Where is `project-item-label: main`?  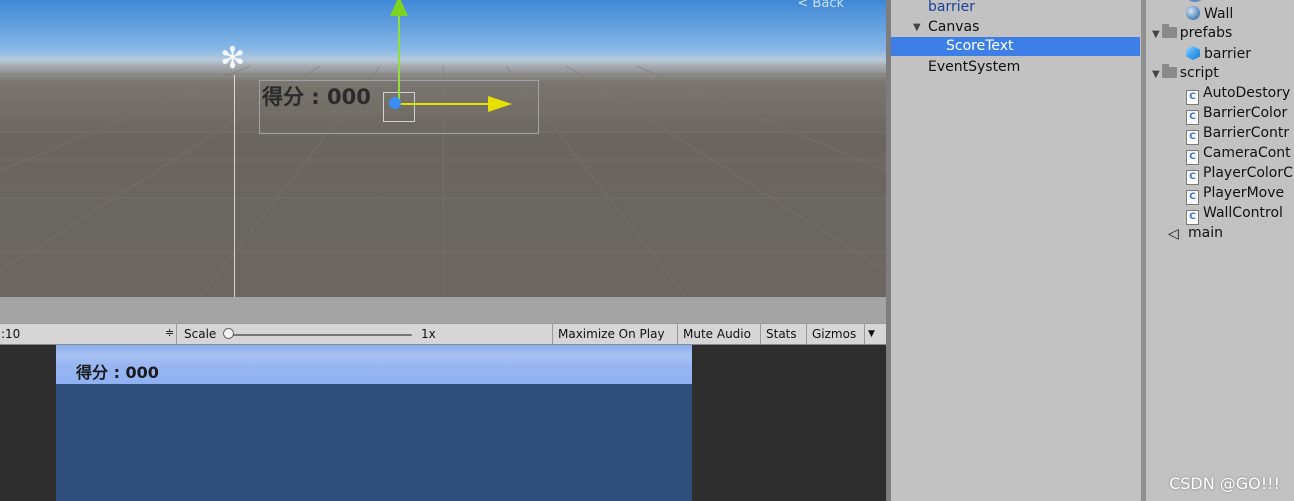
project-item-label: main is located at coordinates (1205, 233).